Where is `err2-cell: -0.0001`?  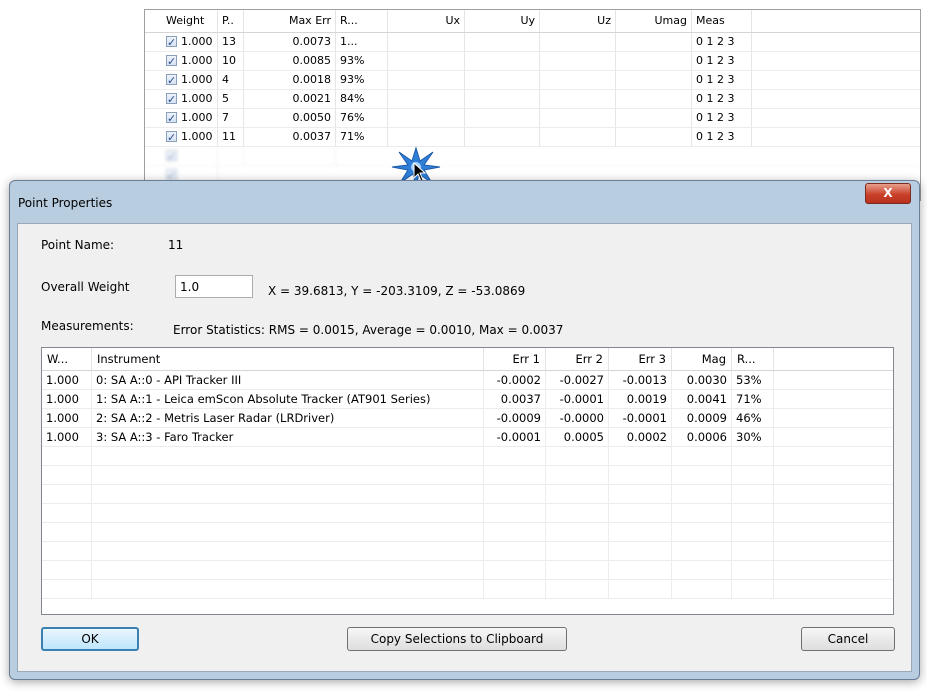 err2-cell: -0.0001 is located at coordinates (577, 399).